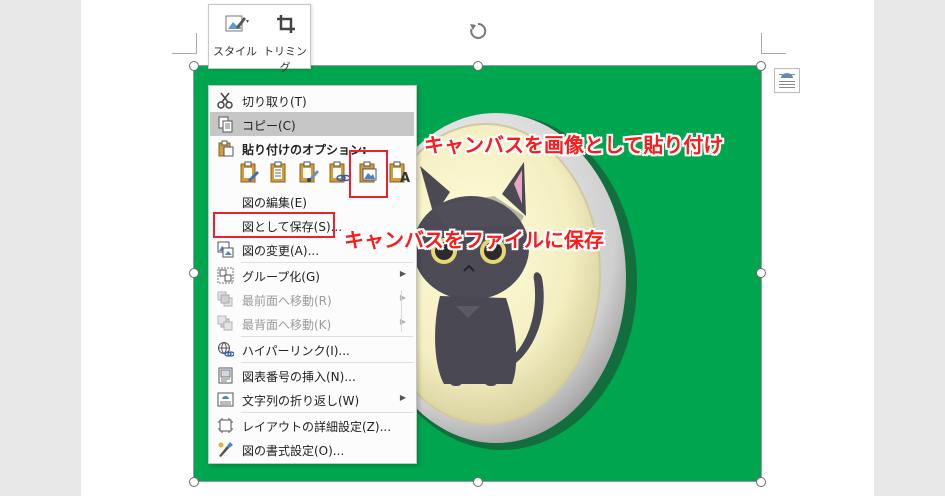 The image size is (945, 496). I want to click on menu-item-group: グループ化(G) ▶, so click(312, 275).